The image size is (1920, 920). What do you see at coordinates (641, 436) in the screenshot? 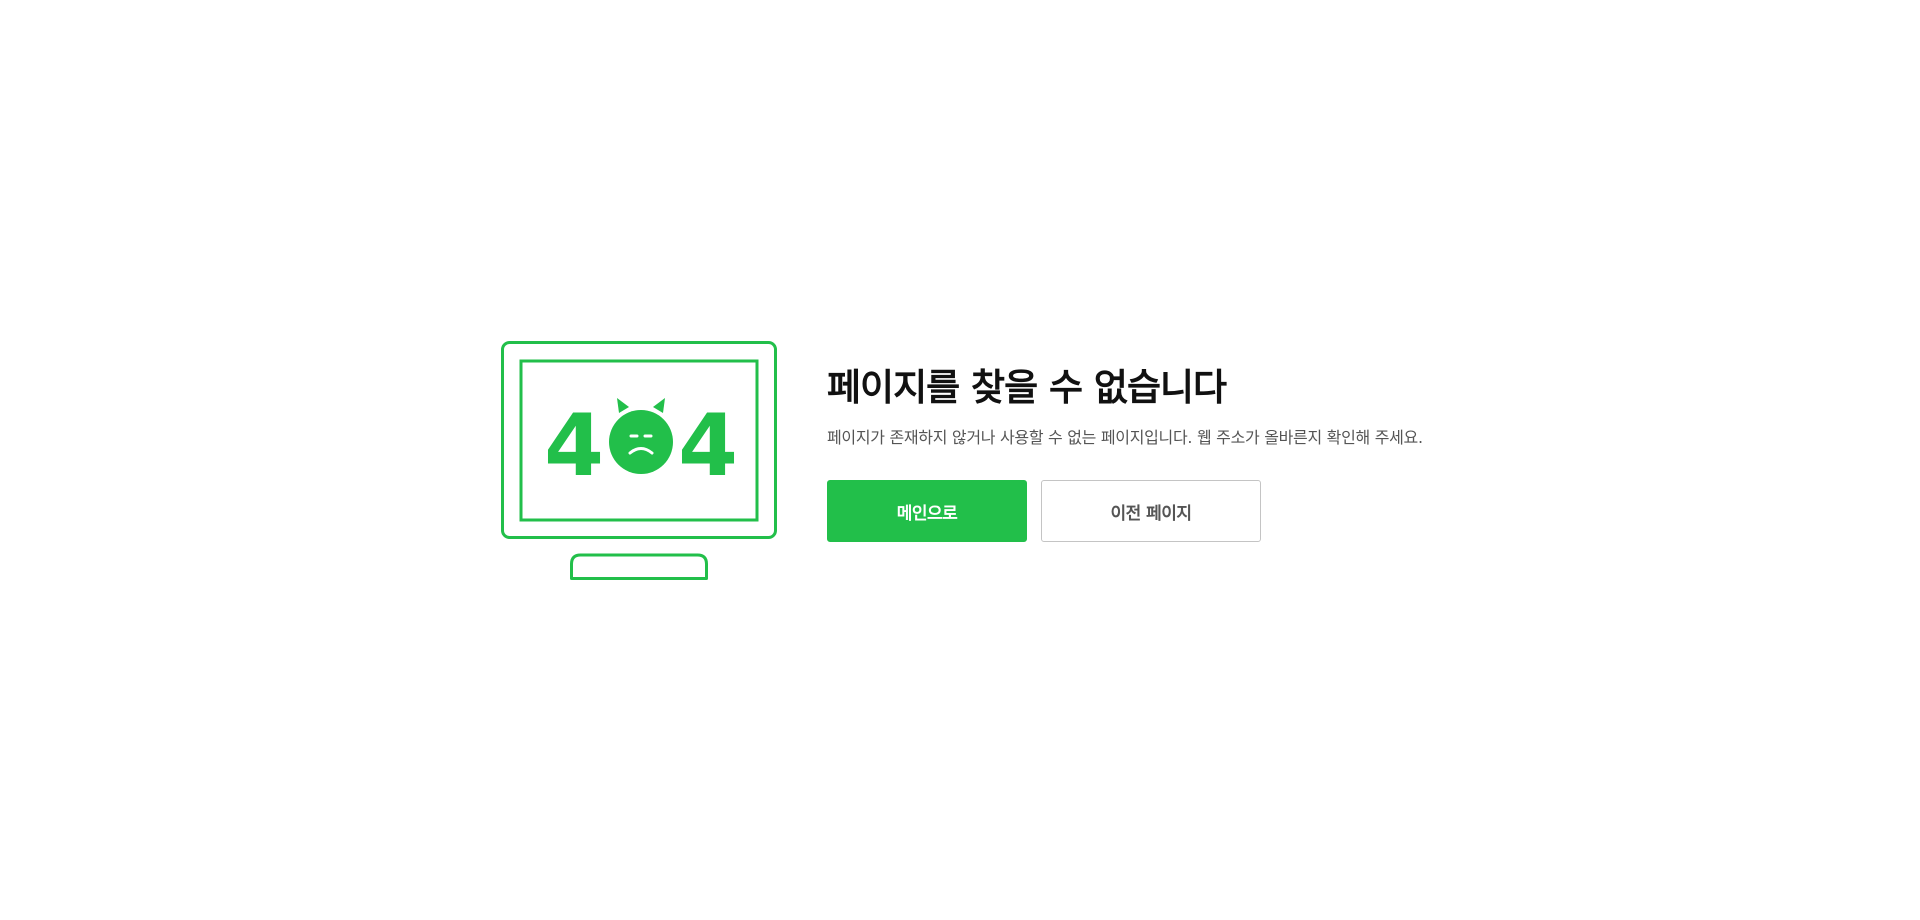
I see `sad-cat-face-icon` at bounding box center [641, 436].